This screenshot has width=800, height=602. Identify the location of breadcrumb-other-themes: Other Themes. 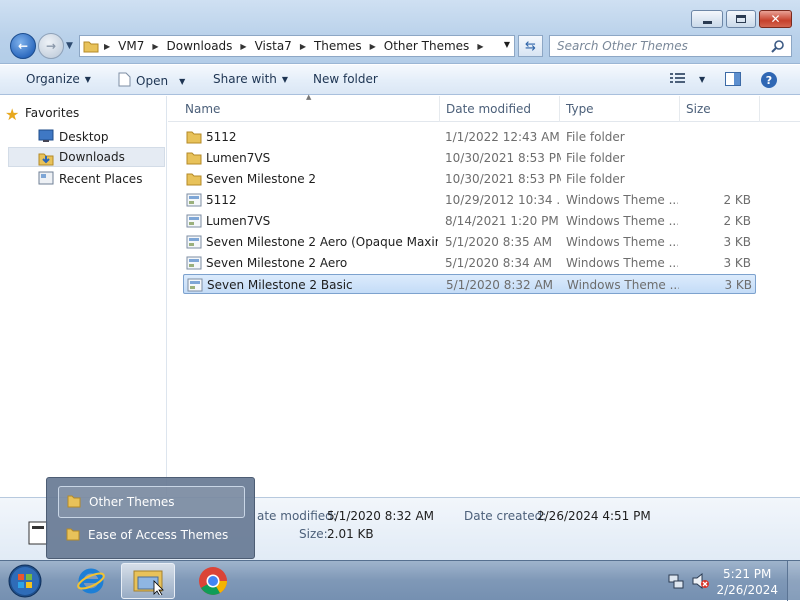
(427, 46).